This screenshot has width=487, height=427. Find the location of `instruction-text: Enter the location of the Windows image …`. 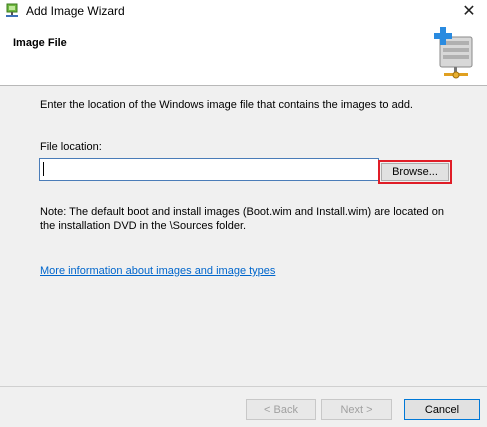

instruction-text: Enter the location of the Windows image … is located at coordinates (226, 105).